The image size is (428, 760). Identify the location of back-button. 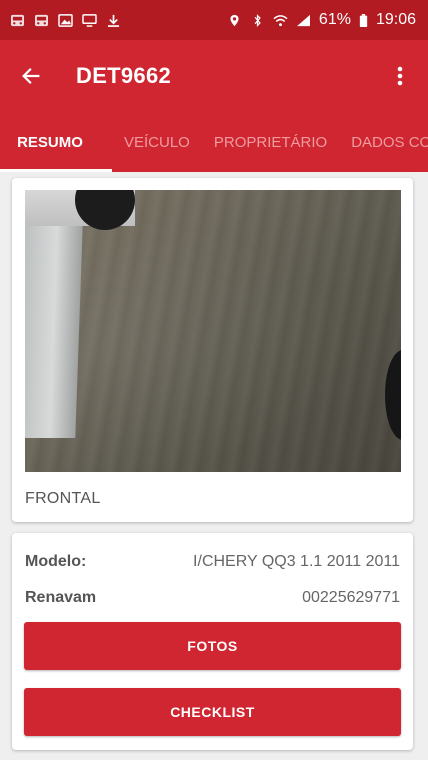
(31, 76).